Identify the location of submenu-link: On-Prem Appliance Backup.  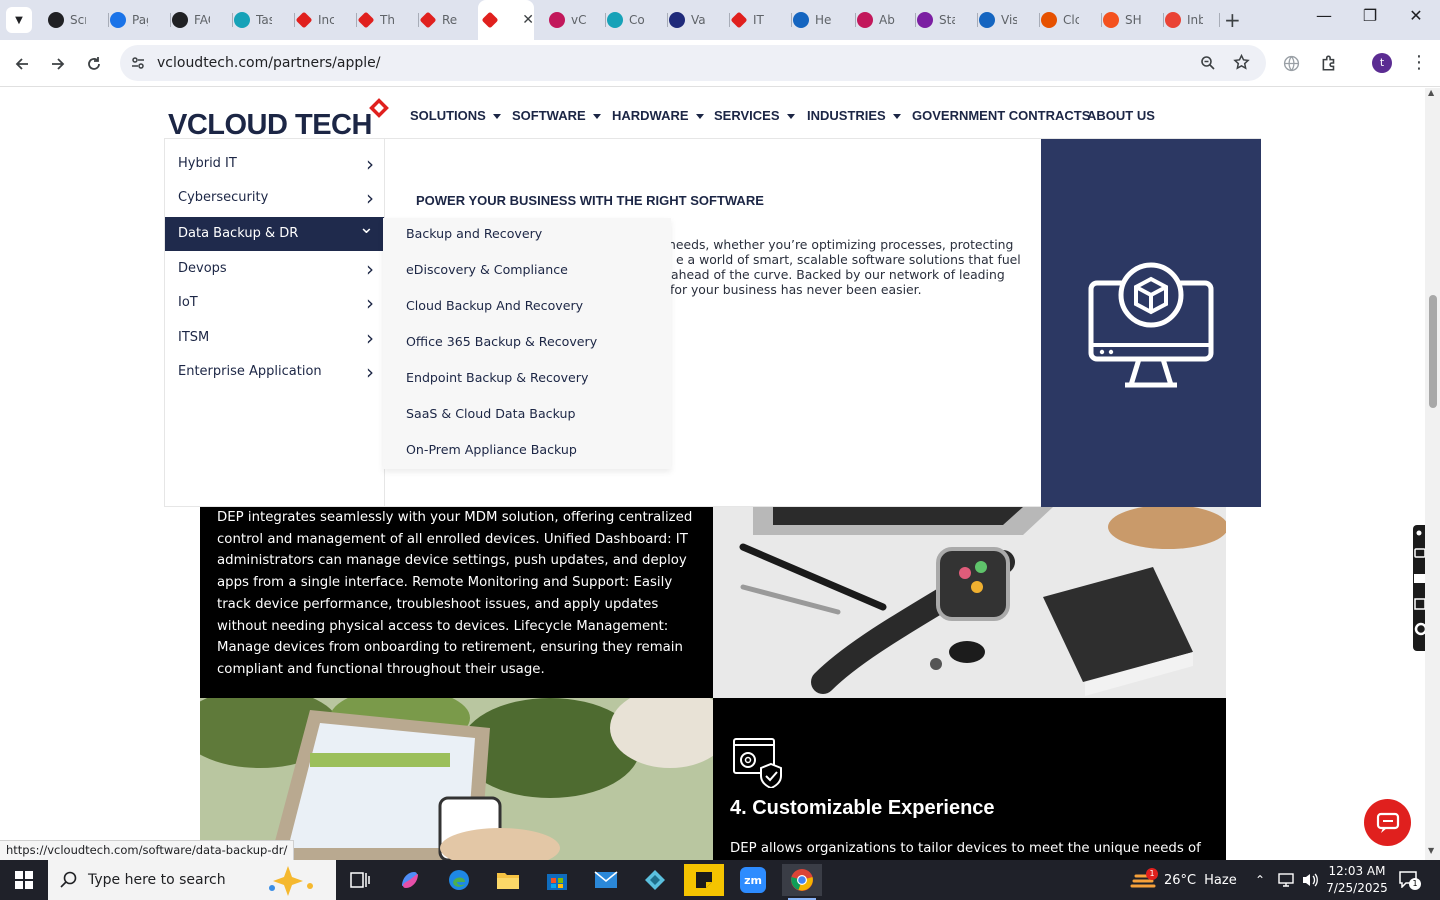
(491, 449).